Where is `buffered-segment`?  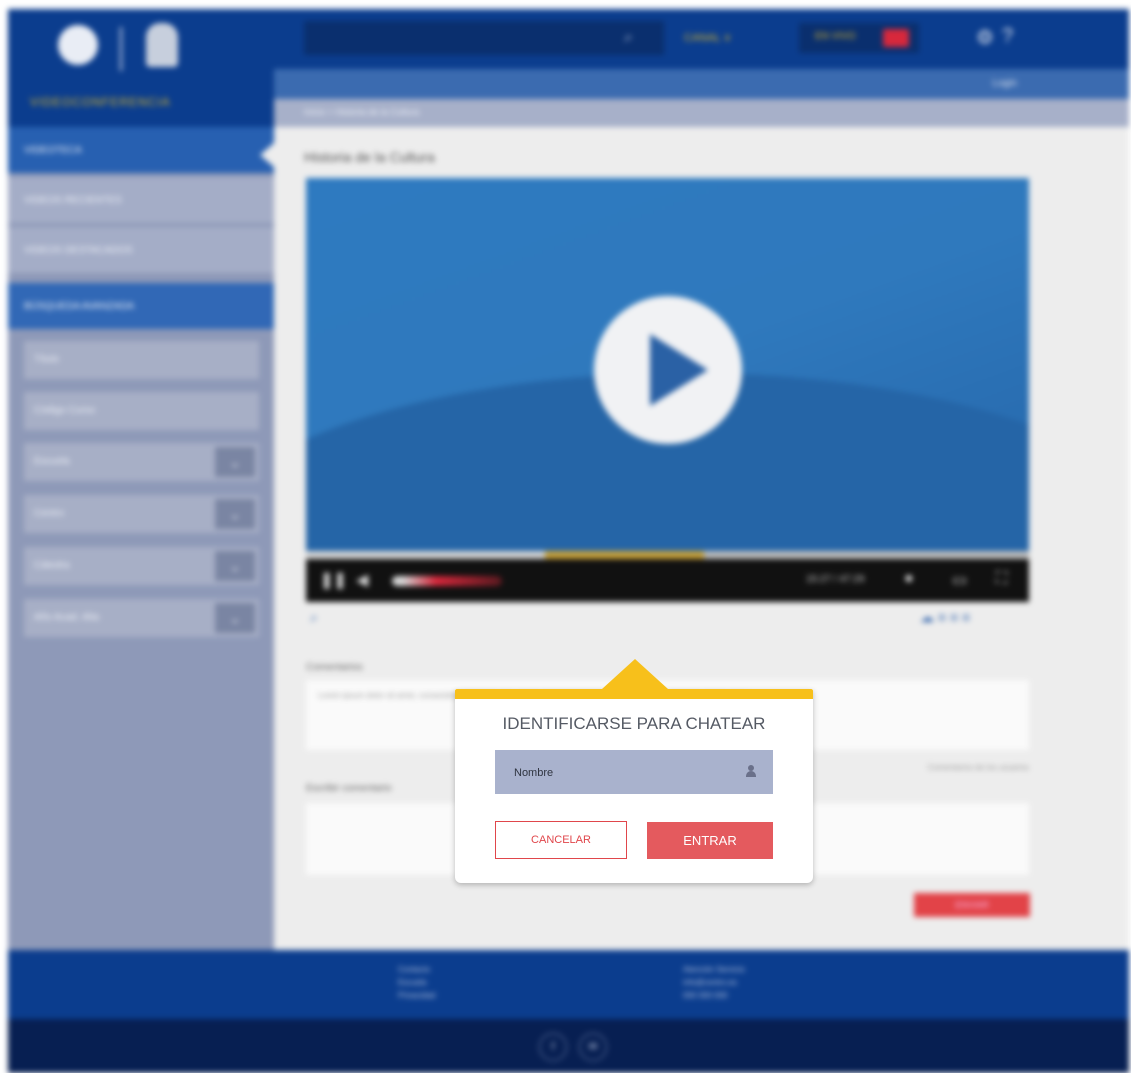
buffered-segment is located at coordinates (624, 555).